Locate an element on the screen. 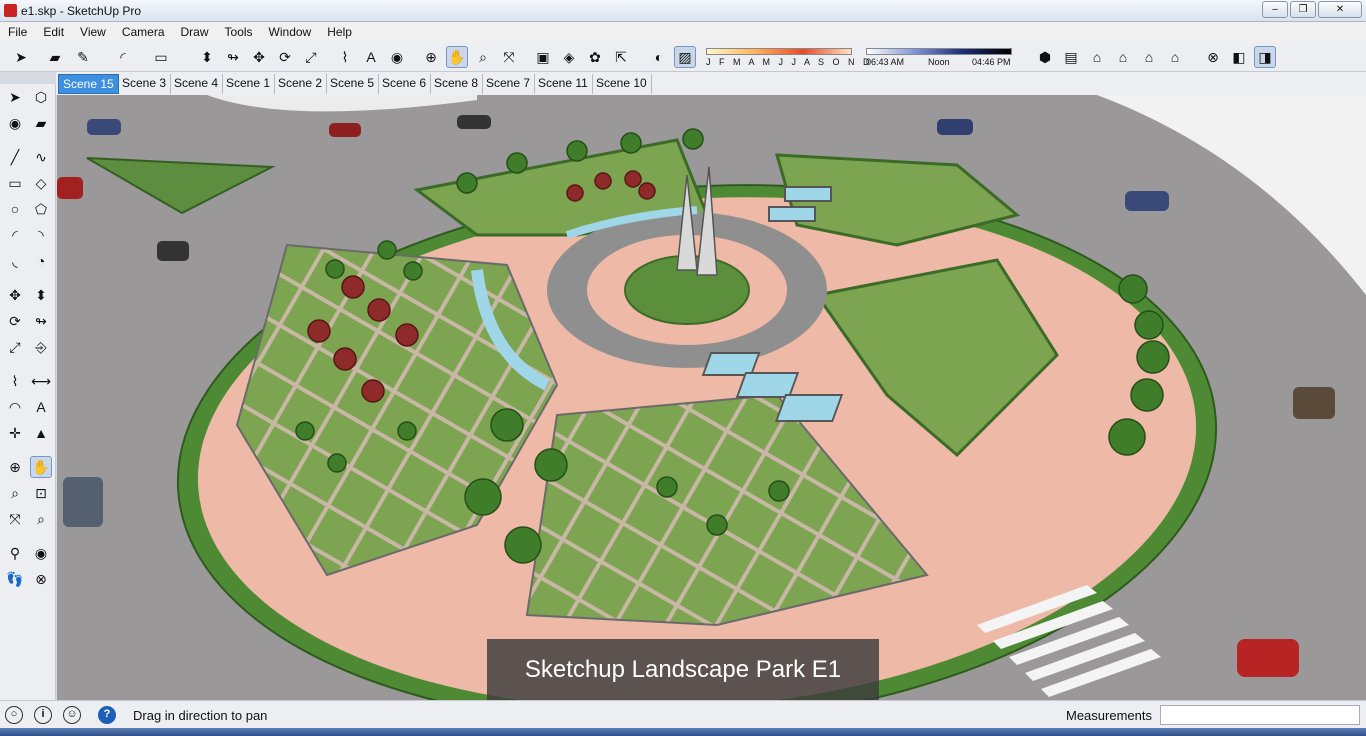 This screenshot has width=1366, height=736. look-around-icon: ◉ is located at coordinates (41, 553).